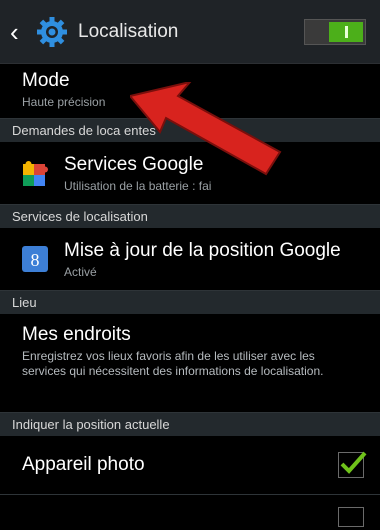  I want to click on location-toggle, so click(335, 32).